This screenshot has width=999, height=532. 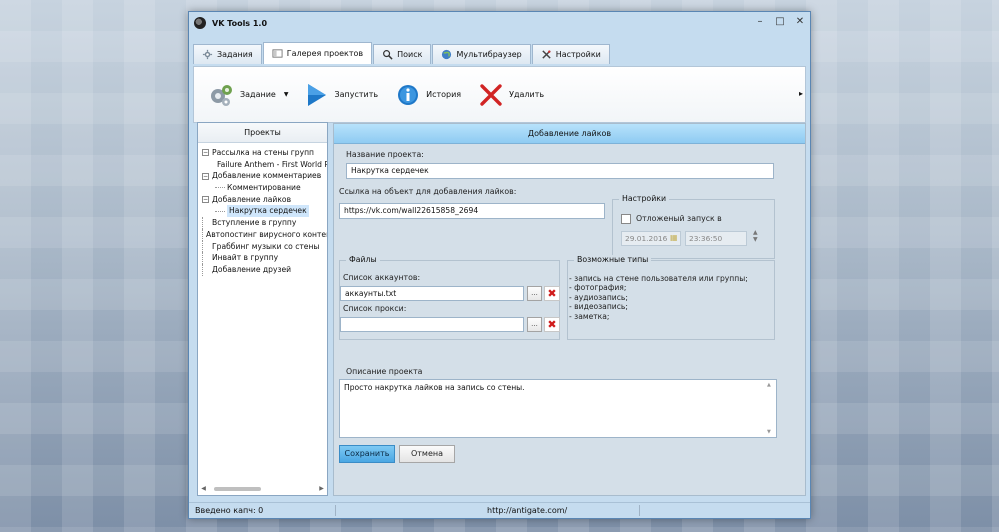 What do you see at coordinates (382, 277) in the screenshot?
I see `accounts-label: Список аккаунтов:` at bounding box center [382, 277].